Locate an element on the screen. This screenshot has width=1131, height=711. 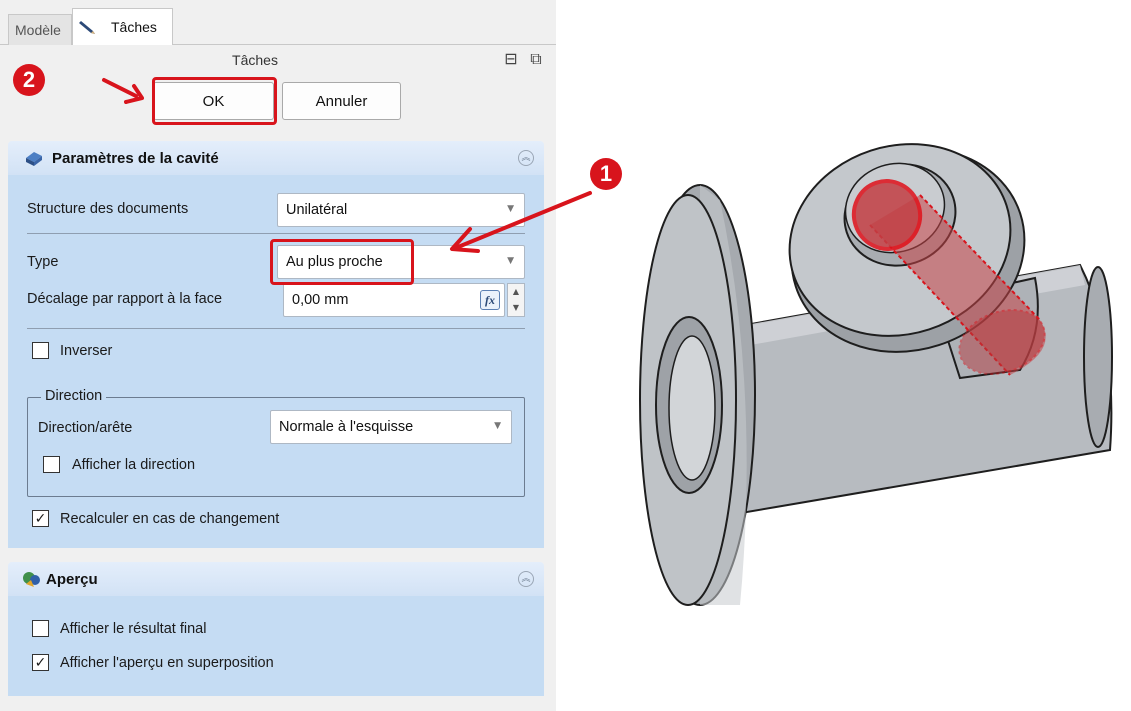
show-overlay-checkbox: ✓ is located at coordinates (40, 662).